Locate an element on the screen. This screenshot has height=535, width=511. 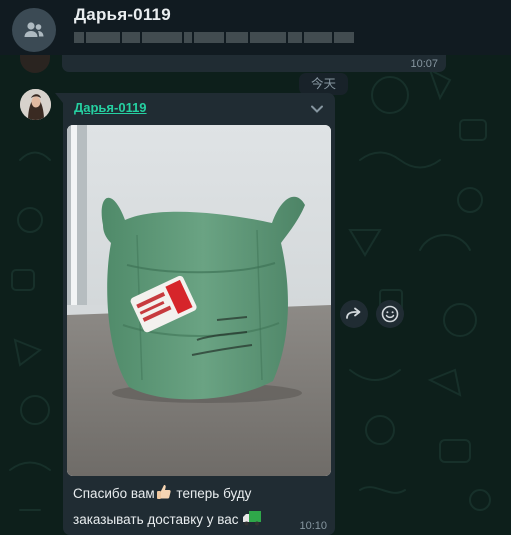
forward-button is located at coordinates (354, 314).